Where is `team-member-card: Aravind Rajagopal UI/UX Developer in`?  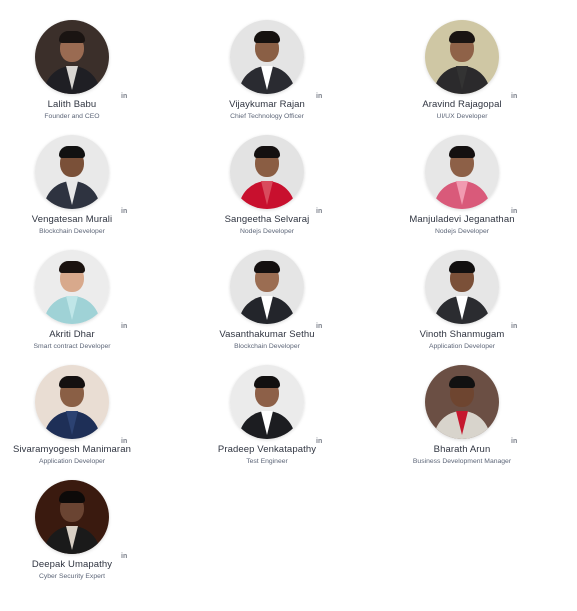
team-member-card: Aravind Rajagopal UI/UX Developer in is located at coordinates (462, 70).